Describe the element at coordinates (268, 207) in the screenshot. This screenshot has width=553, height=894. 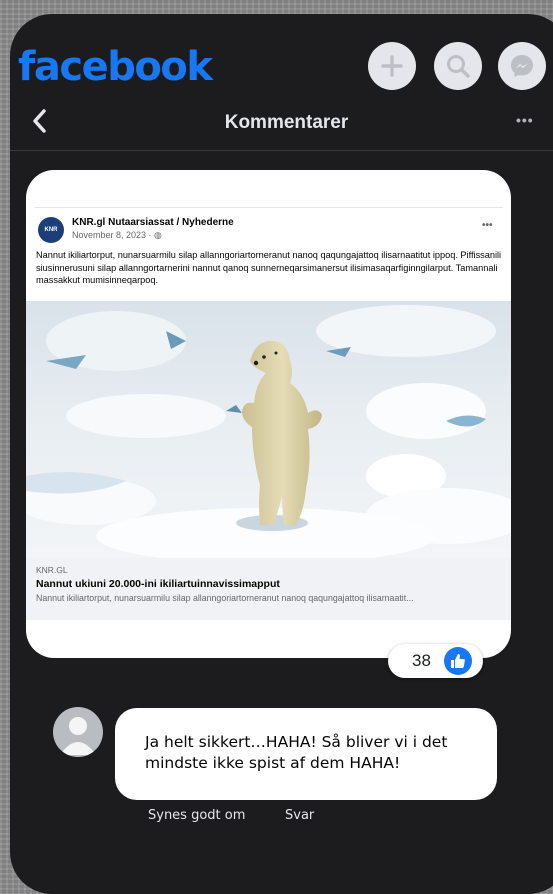
I see `screenshot-top-divider` at that location.